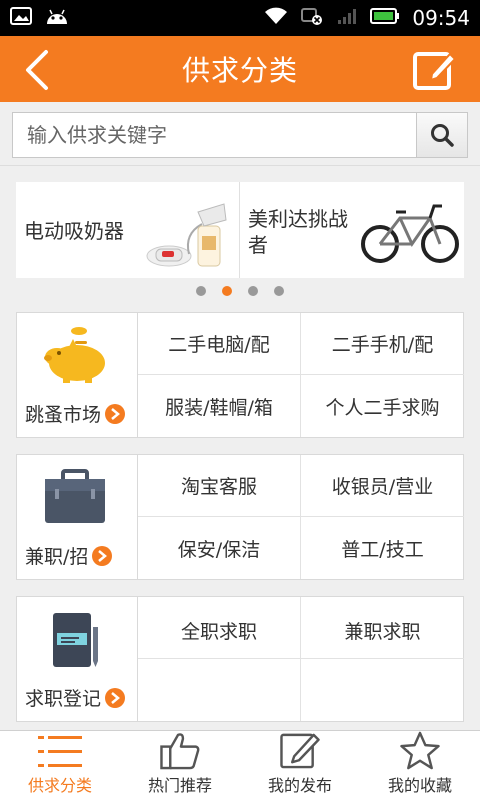  I want to click on banner-label-line-2: 者, so click(258, 245).